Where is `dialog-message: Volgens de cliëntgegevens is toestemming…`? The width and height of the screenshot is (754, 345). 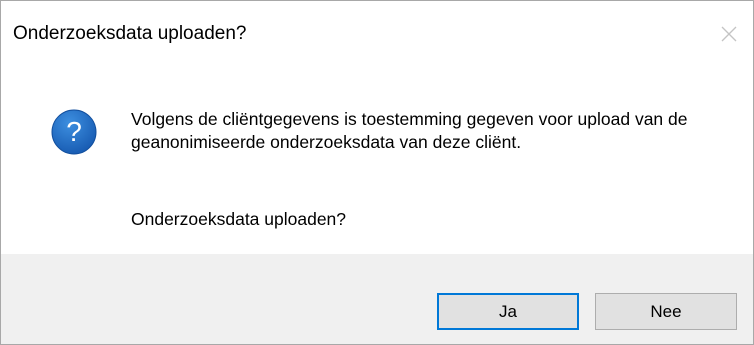
dialog-message: Volgens de cliëntgegevens is toestemming… is located at coordinates (409, 130).